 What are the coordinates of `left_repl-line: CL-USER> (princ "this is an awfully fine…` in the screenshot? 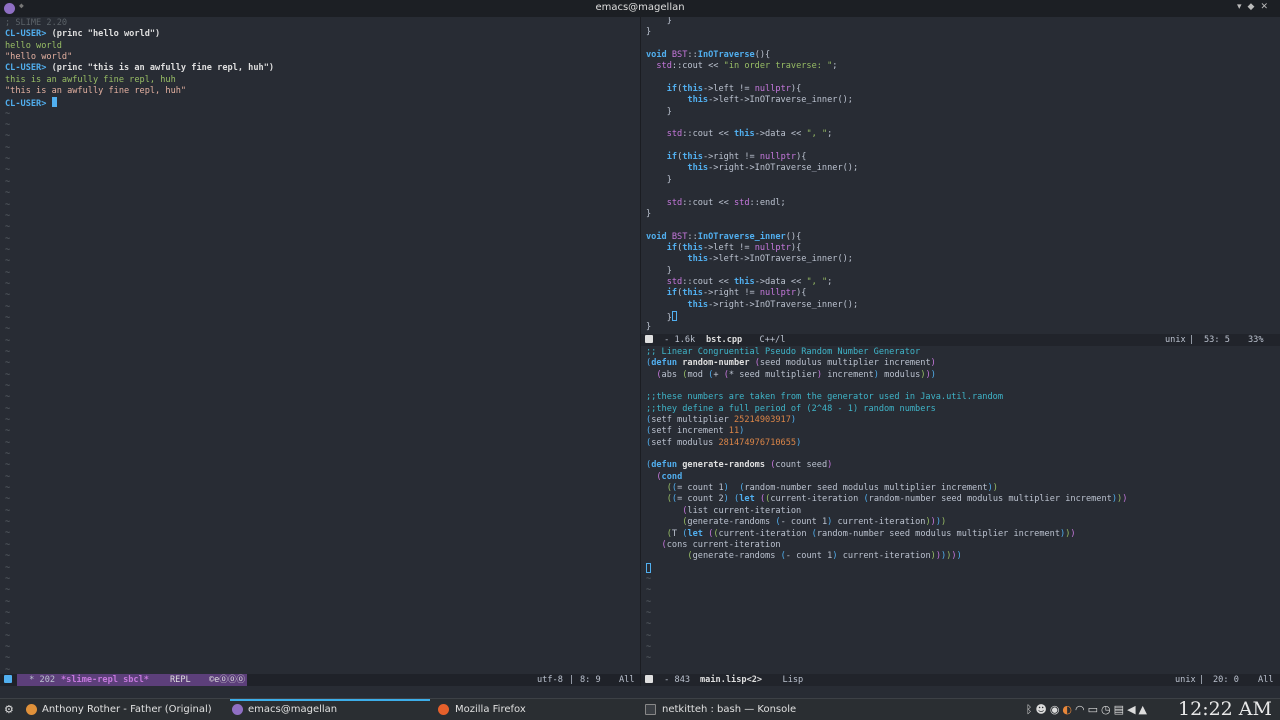 It's located at (322, 68).